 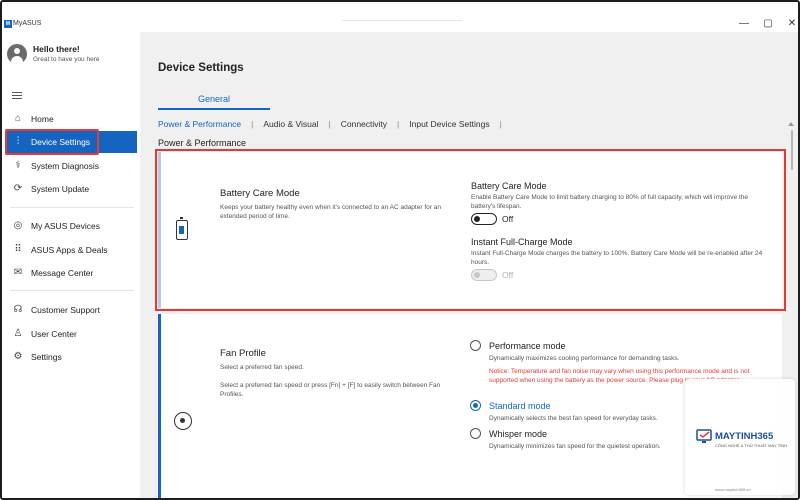 I want to click on whisper-mode-radio, so click(x=475, y=433).